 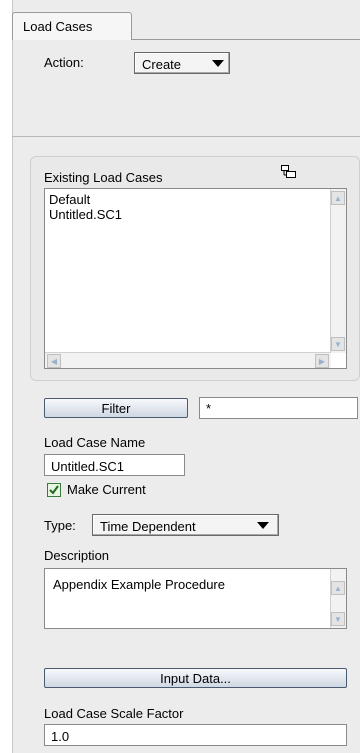 What do you see at coordinates (77, 555) in the screenshot?
I see `description-label: Description` at bounding box center [77, 555].